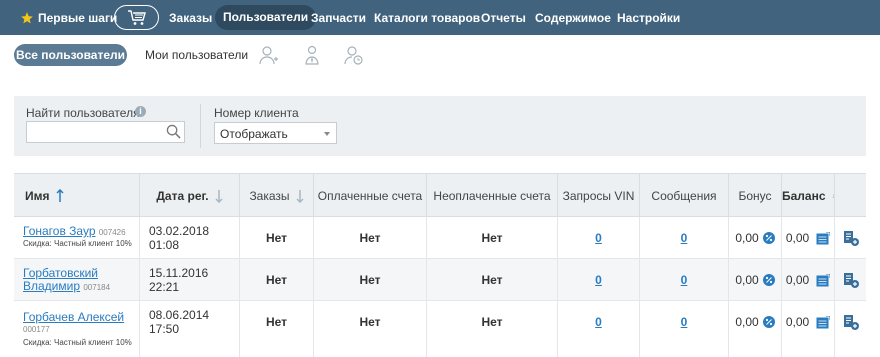 This screenshot has width=880, height=357. Describe the element at coordinates (112, 232) in the screenshot. I see `user-id: 007426` at that location.